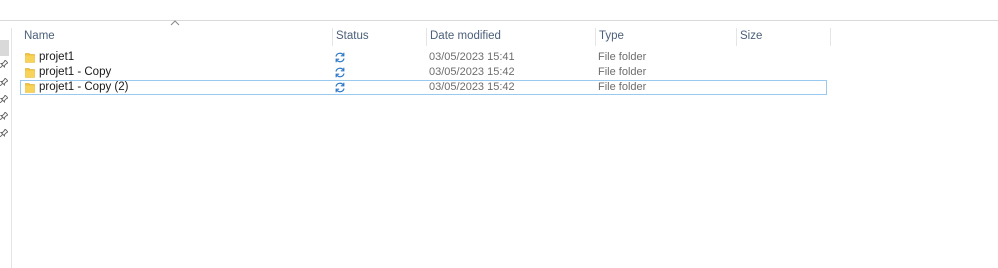 Image resolution: width=998 pixels, height=268 pixels. What do you see at coordinates (472, 57) in the screenshot?
I see `file-date-modified: 03/05/2023 15:41` at bounding box center [472, 57].